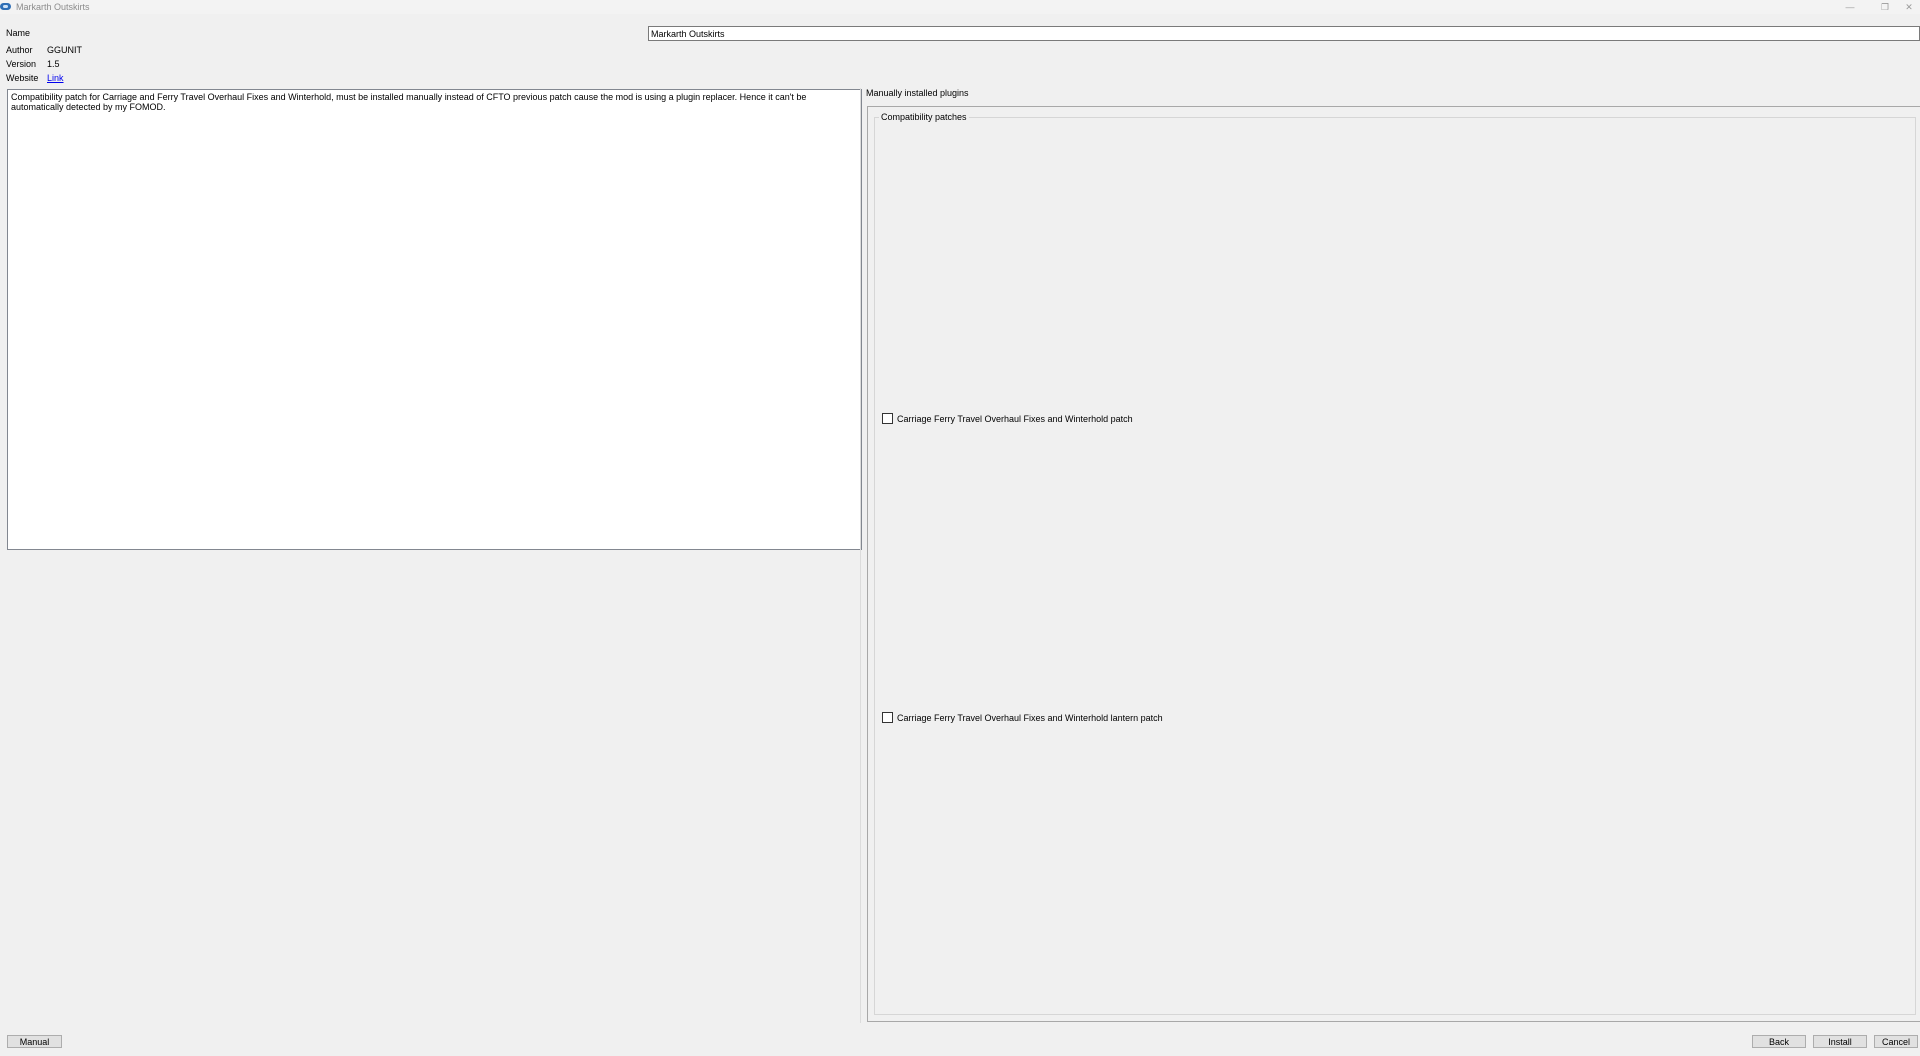 This screenshot has height=1056, width=1920. What do you see at coordinates (18, 33) in the screenshot?
I see `name-label: Name` at bounding box center [18, 33].